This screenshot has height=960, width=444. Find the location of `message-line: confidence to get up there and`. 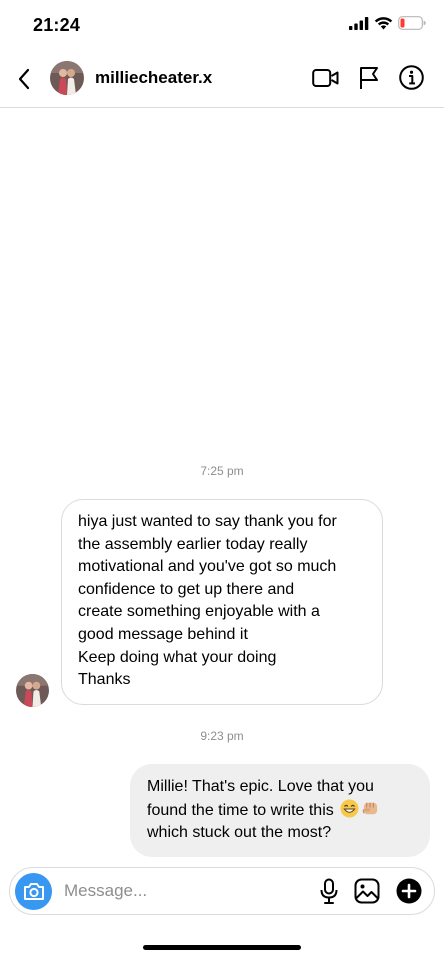

message-line: confidence to get up there and is located at coordinates (186, 589).